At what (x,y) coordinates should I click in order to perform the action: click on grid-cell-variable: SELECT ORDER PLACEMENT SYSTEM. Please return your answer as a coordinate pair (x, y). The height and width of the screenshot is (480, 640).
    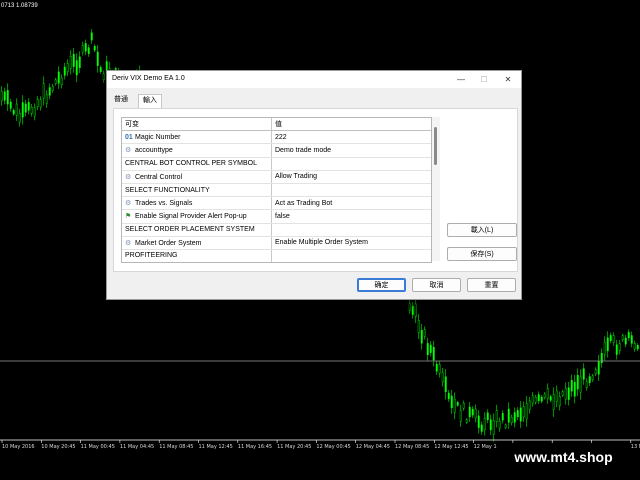
    Looking at the image, I should click on (197, 230).